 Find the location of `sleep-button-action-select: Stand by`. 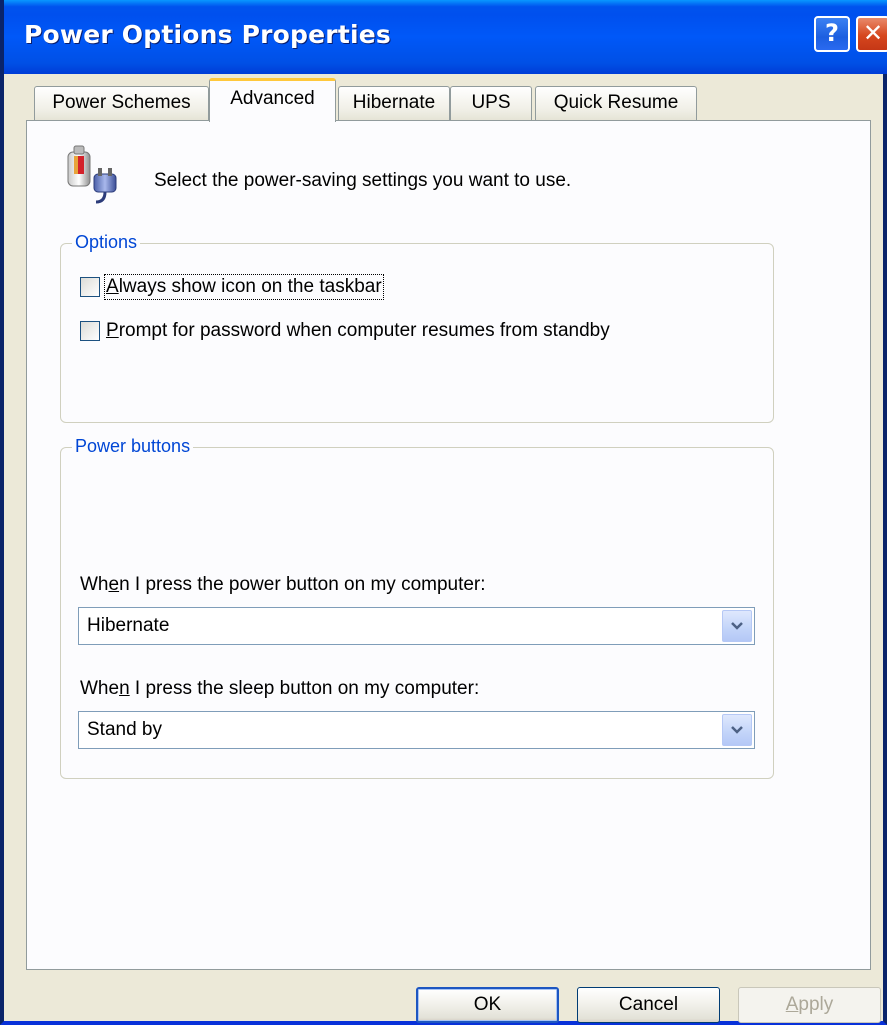

sleep-button-action-select: Stand by is located at coordinates (416, 730).